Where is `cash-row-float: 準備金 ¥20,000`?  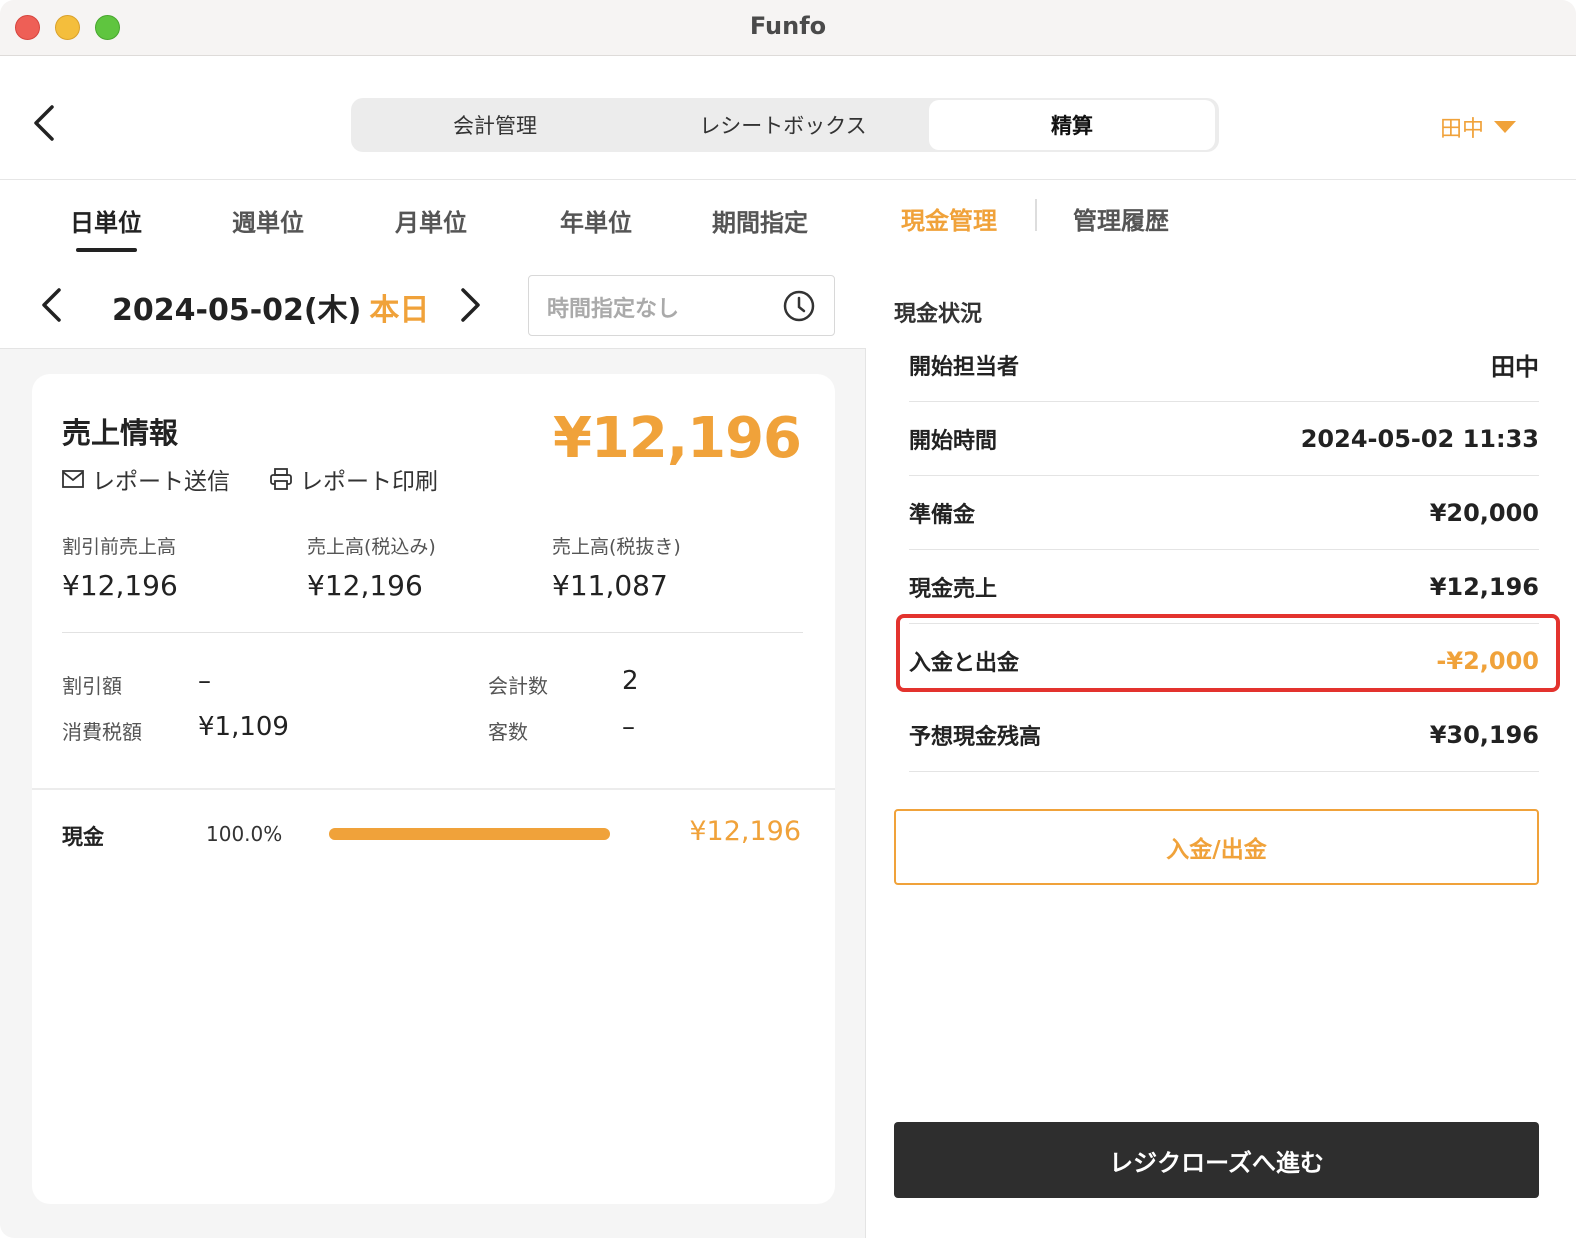
cash-row-float: 準備金 ¥20,000 is located at coordinates (1224, 513).